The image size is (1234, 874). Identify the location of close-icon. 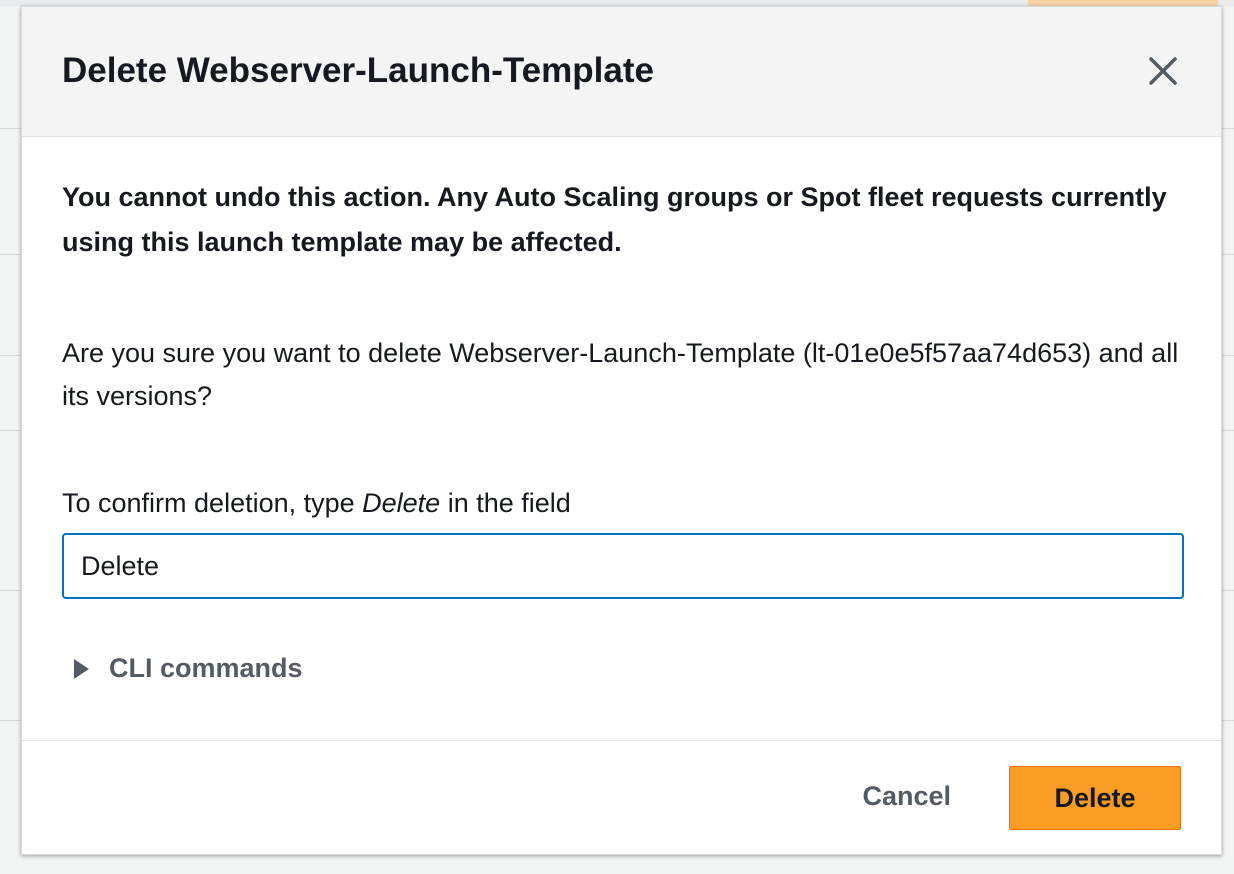
(1163, 71).